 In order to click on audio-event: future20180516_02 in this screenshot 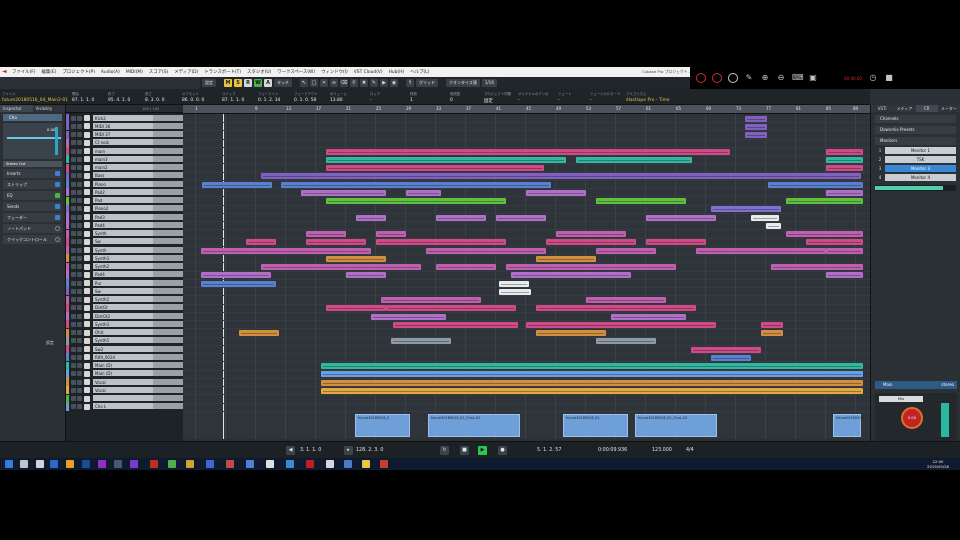, I will do `click(595, 425)`.